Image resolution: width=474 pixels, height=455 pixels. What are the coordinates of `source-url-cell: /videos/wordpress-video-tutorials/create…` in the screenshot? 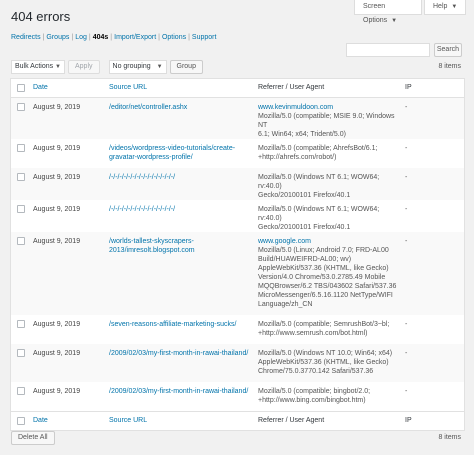 It's located at (179, 153).